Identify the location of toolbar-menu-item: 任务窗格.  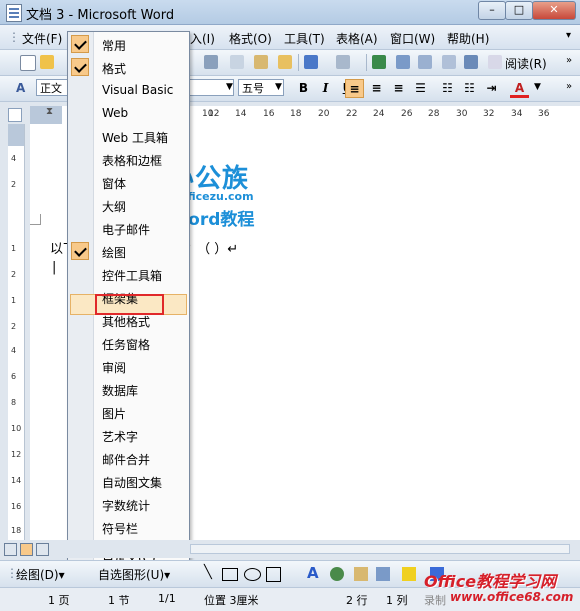
(128, 343).